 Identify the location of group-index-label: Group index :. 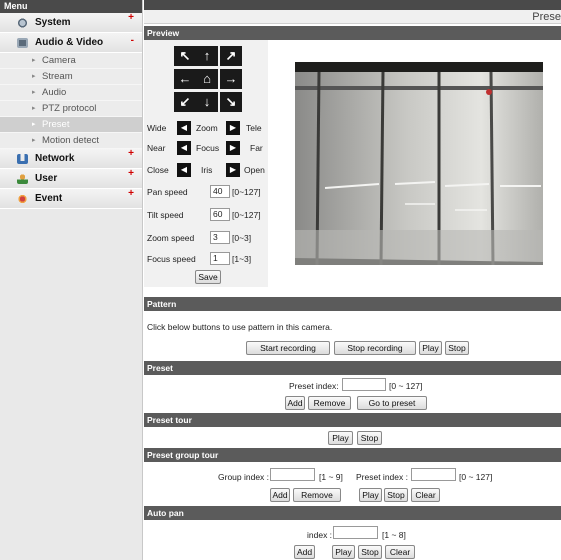
(244, 477).